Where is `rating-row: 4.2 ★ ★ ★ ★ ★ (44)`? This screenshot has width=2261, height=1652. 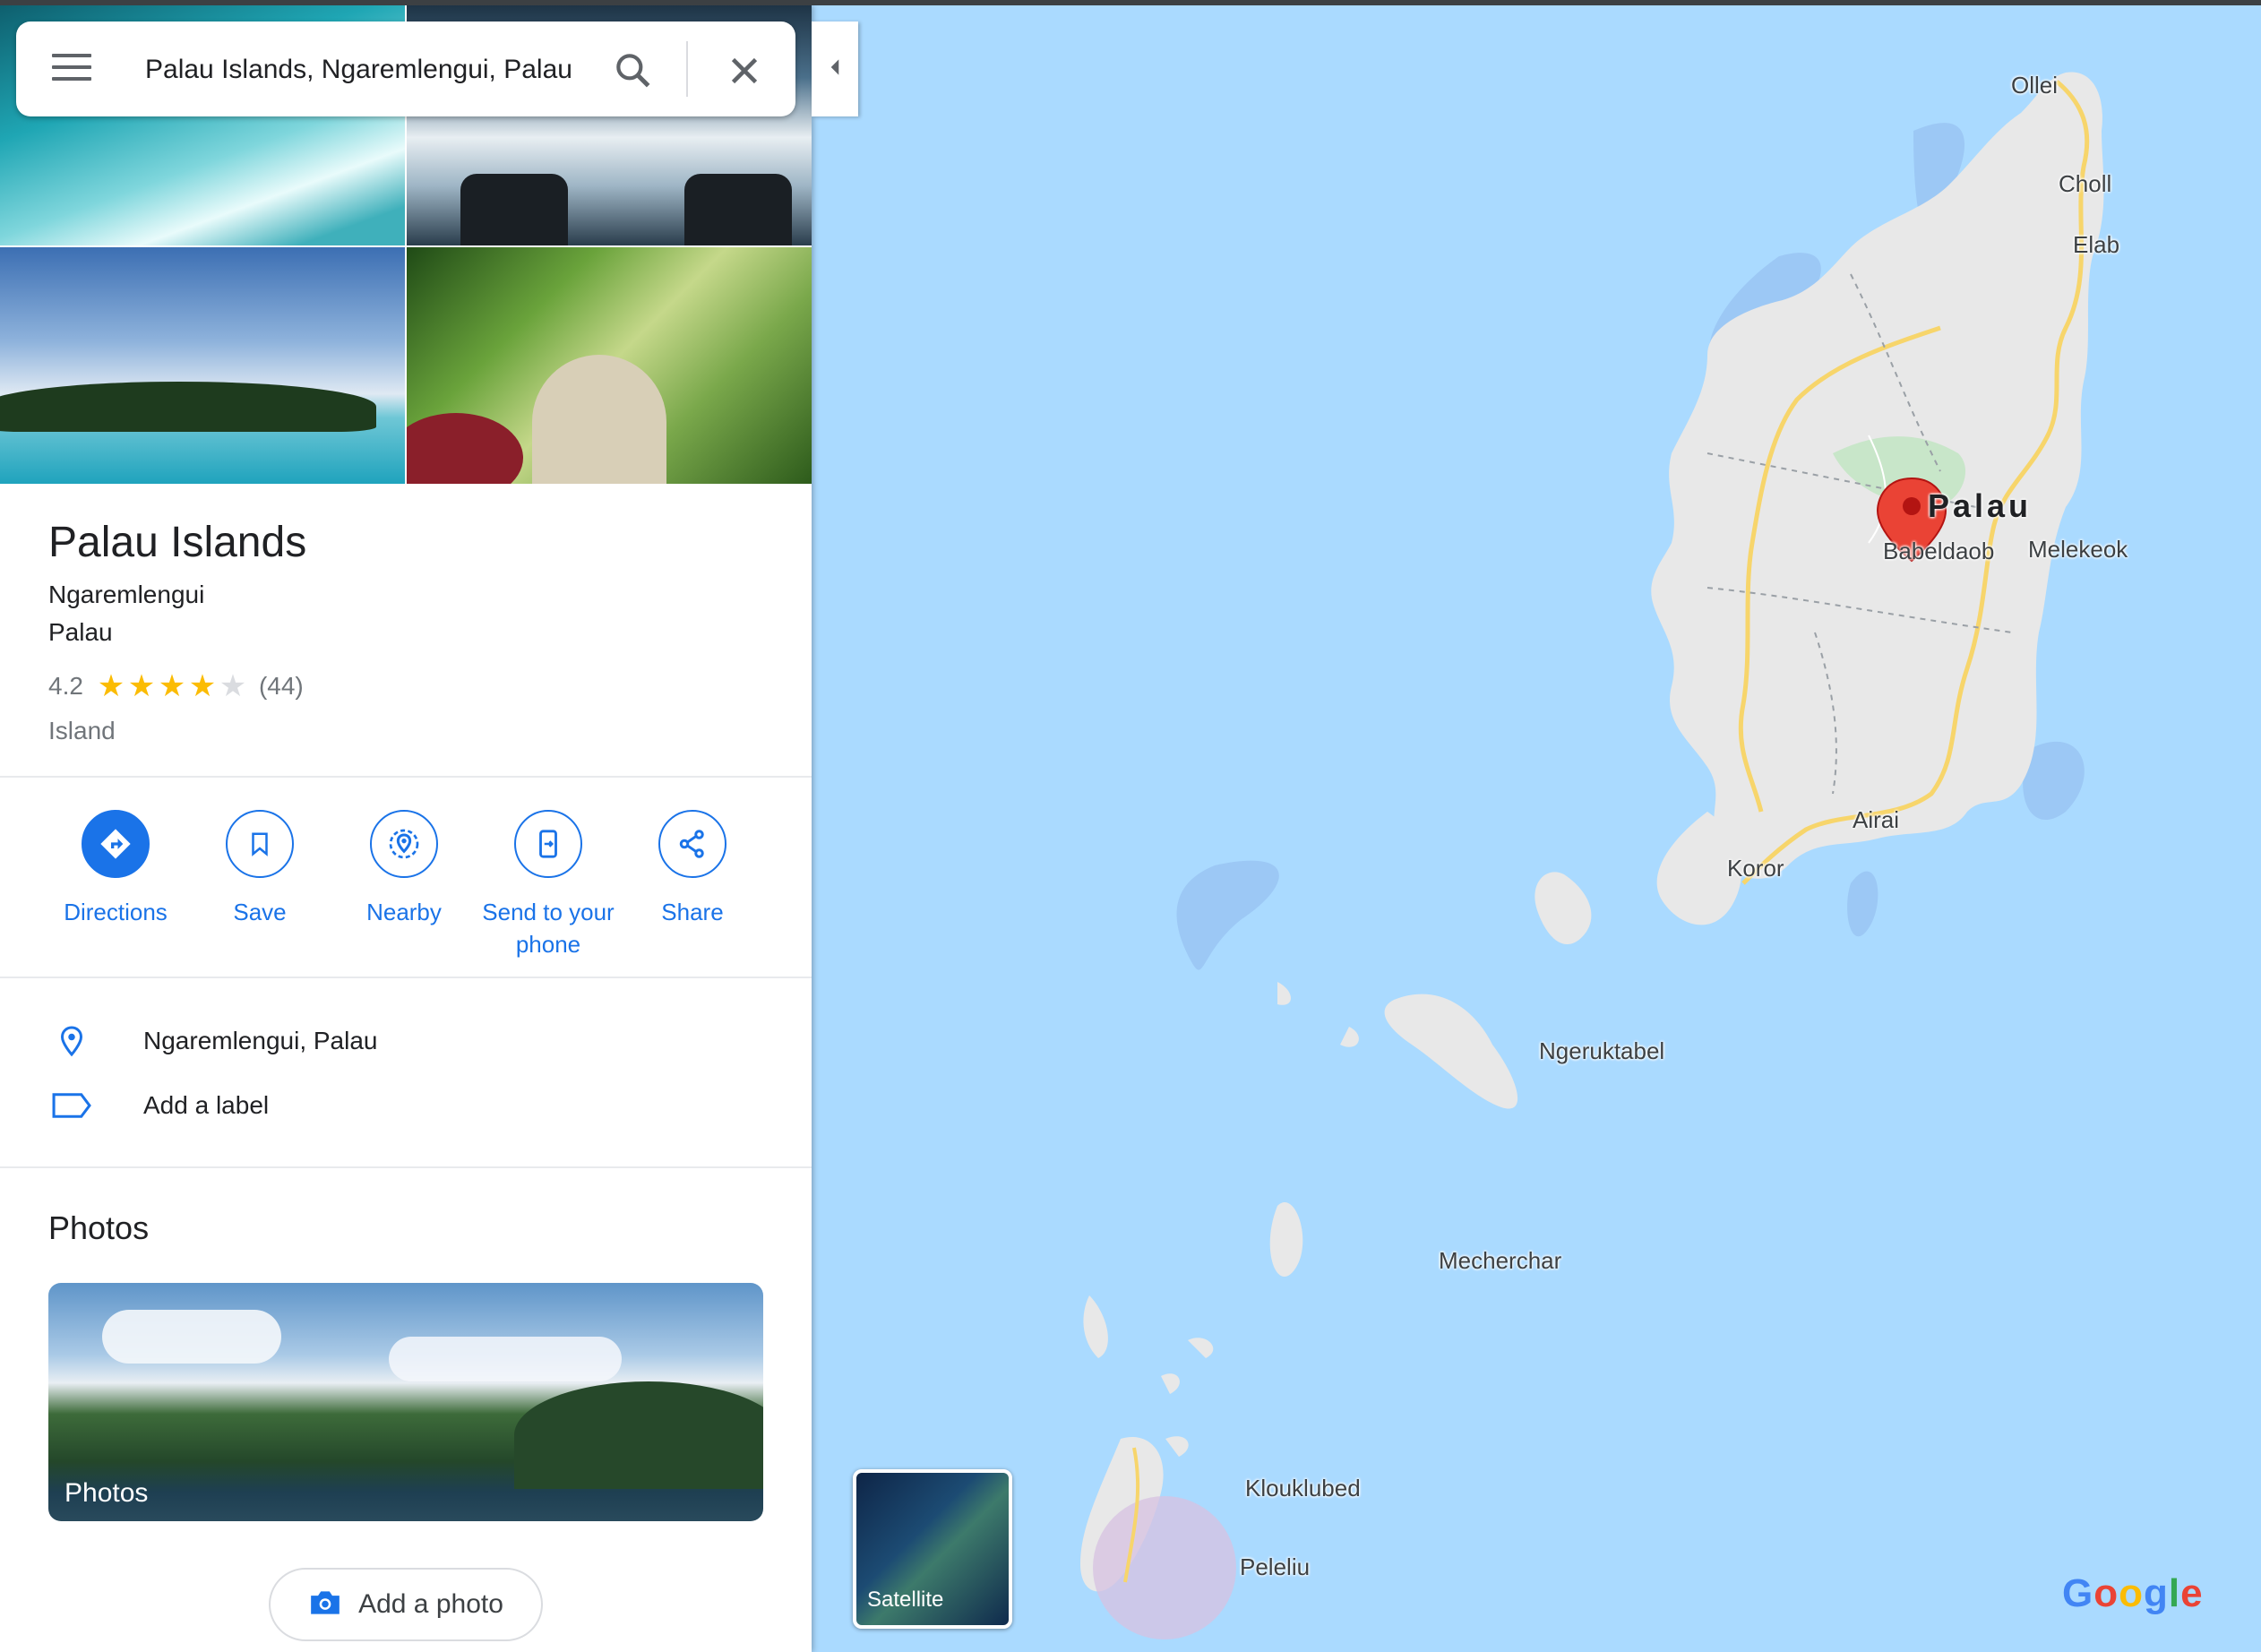
rating-row: 4.2 ★ ★ ★ ★ ★ (44) is located at coordinates (176, 686).